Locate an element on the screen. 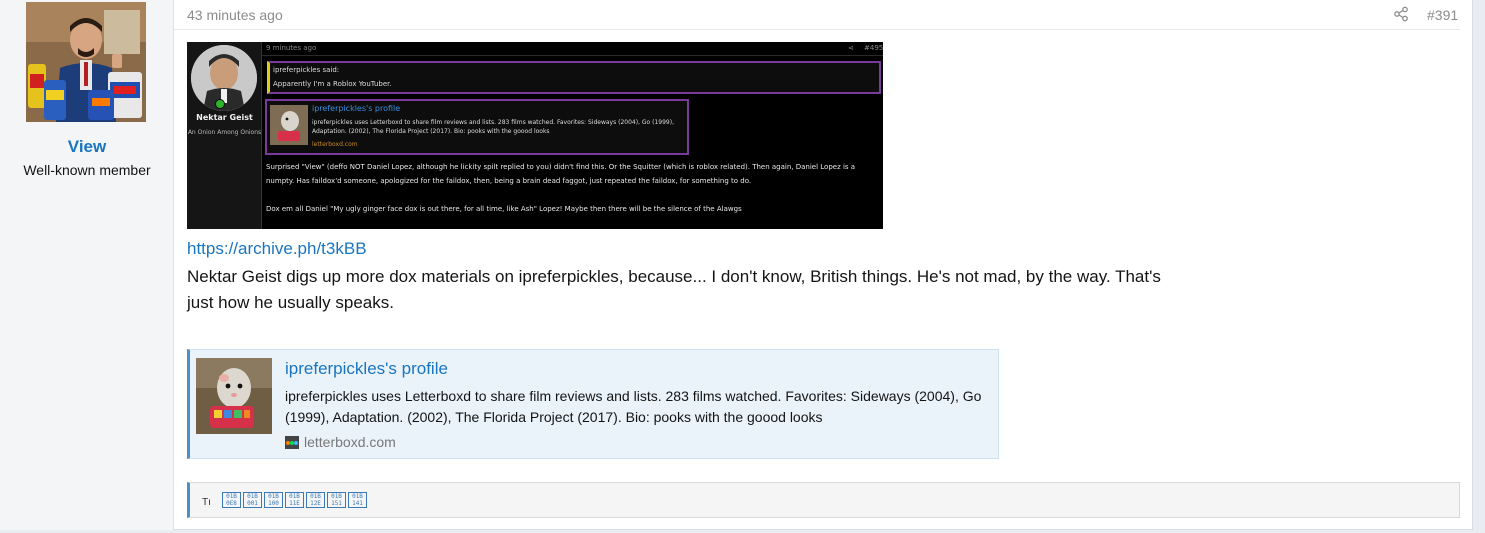 The height and width of the screenshot is (533, 1485). missing-glyph: 01B 001 is located at coordinates (252, 500).